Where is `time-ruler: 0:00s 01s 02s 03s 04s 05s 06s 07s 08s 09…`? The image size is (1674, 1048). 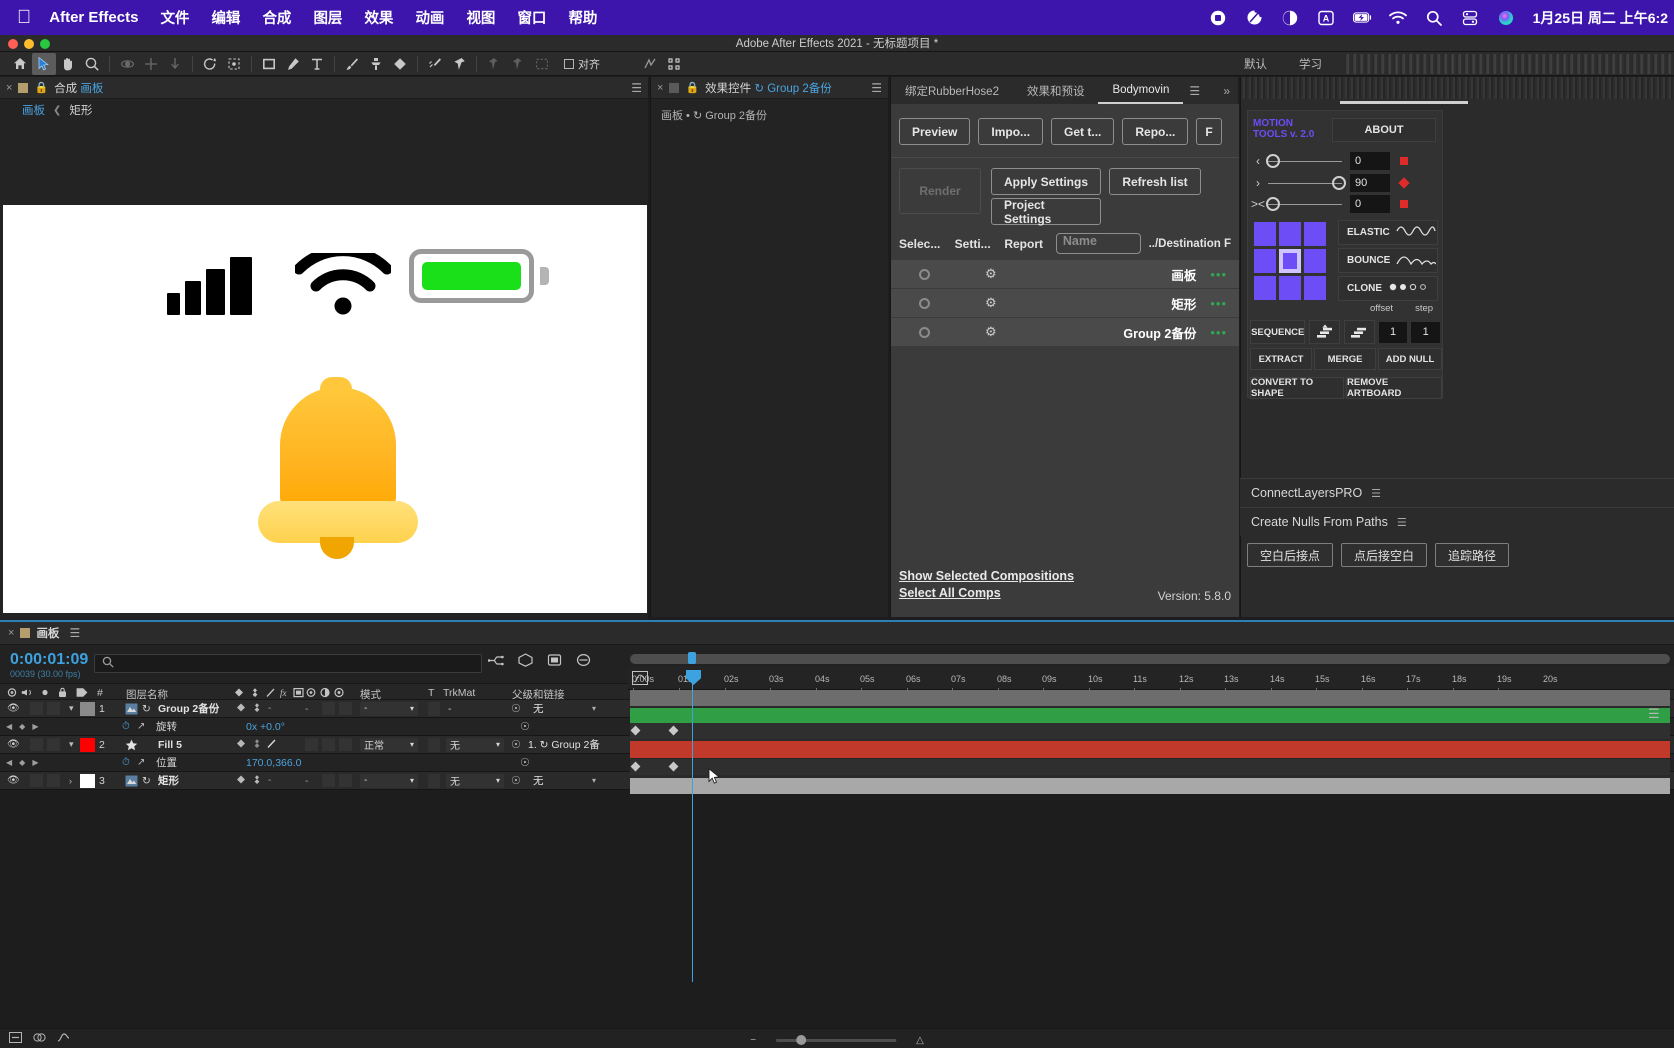
time-ruler: 0:00s 01s 02s 03s 04s 05s 06s 07s 08s 09… is located at coordinates (1151, 679).